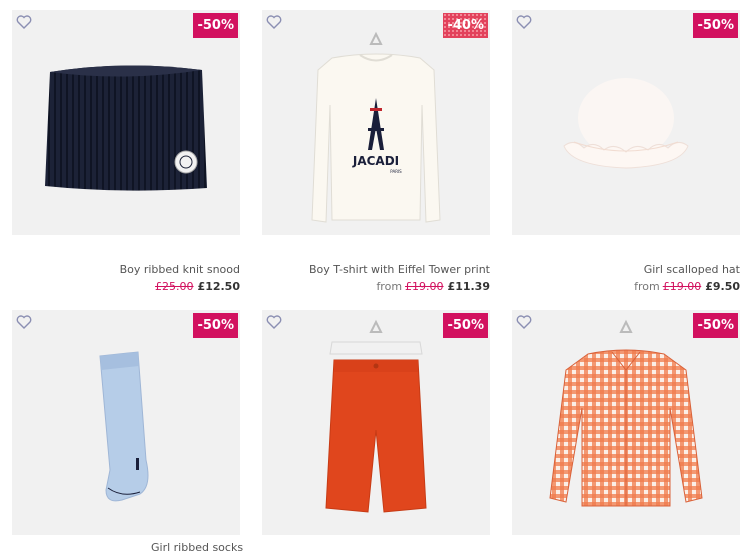  I want to click on product-name: Boy ribbed knit snood, so click(180, 269).